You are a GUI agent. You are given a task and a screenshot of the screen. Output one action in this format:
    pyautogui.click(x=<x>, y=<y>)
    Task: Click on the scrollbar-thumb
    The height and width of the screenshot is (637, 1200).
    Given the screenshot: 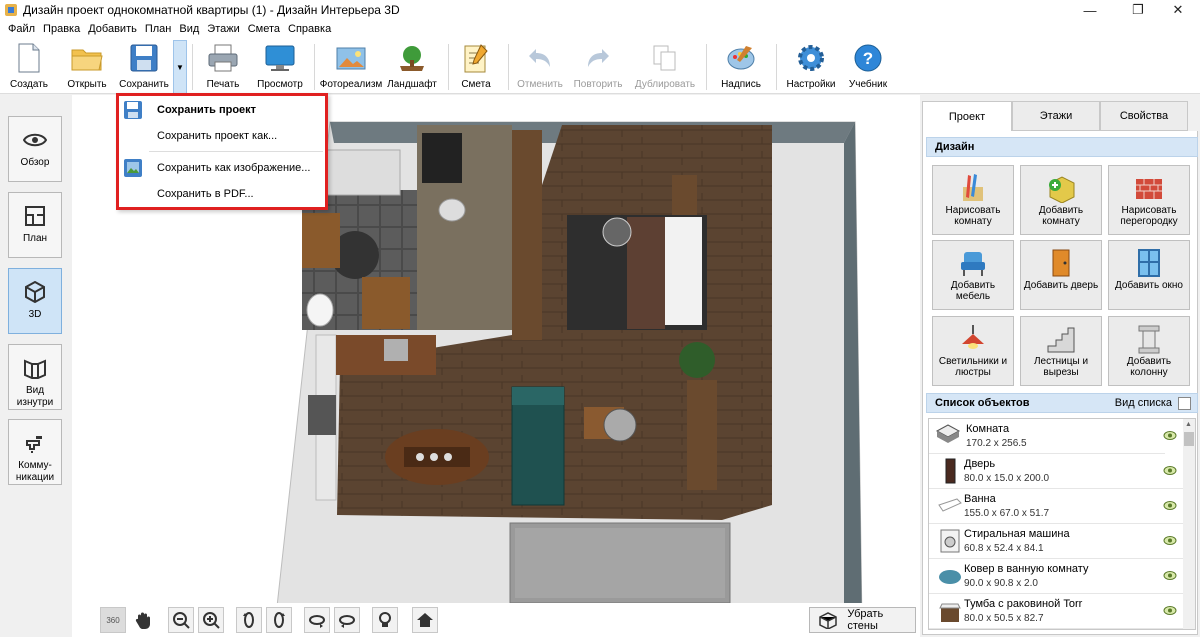 What is the action you would take?
    pyautogui.click(x=1189, y=439)
    